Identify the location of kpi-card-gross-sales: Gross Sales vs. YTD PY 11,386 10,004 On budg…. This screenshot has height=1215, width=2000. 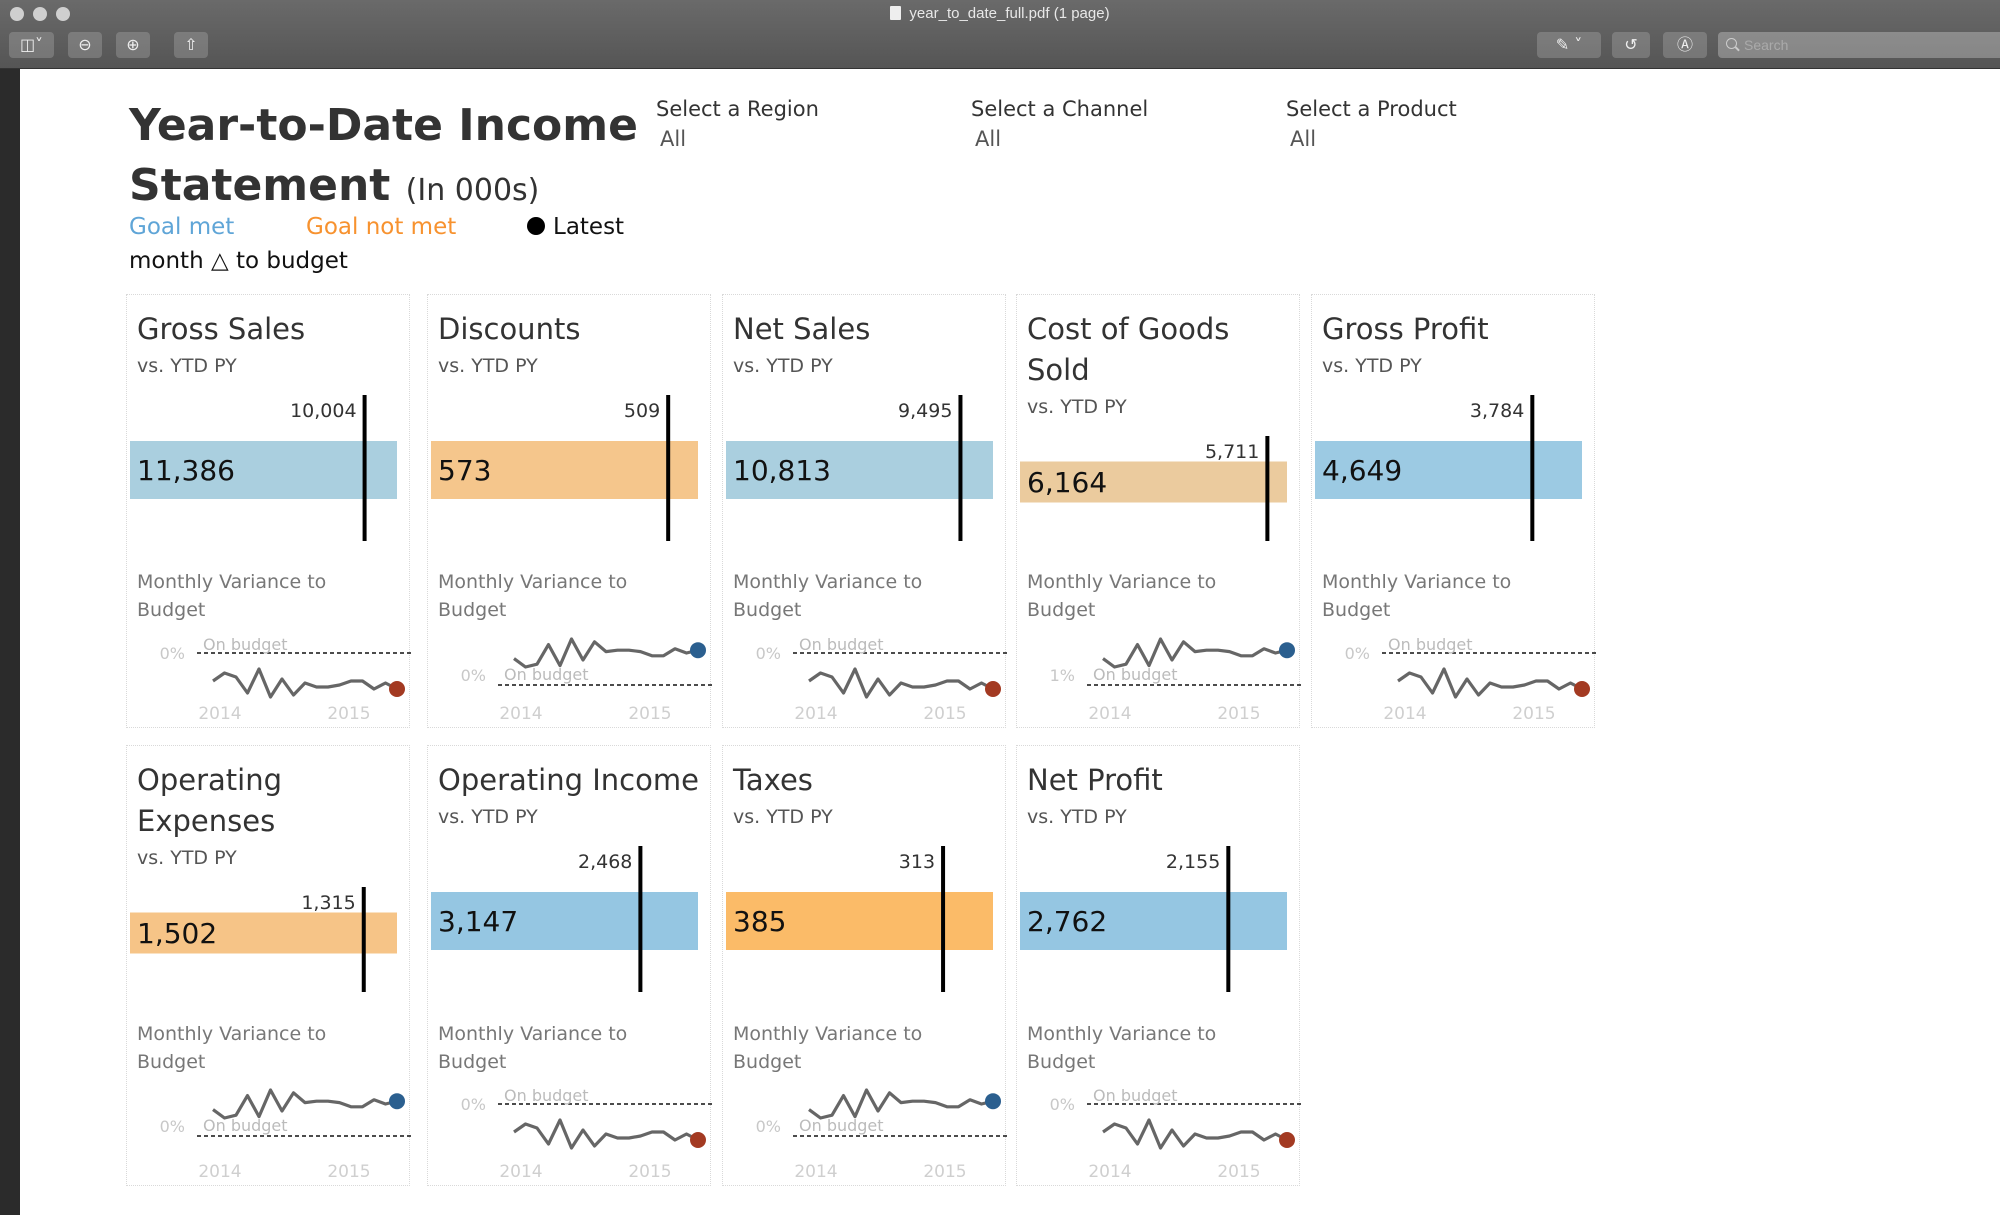
(268, 511).